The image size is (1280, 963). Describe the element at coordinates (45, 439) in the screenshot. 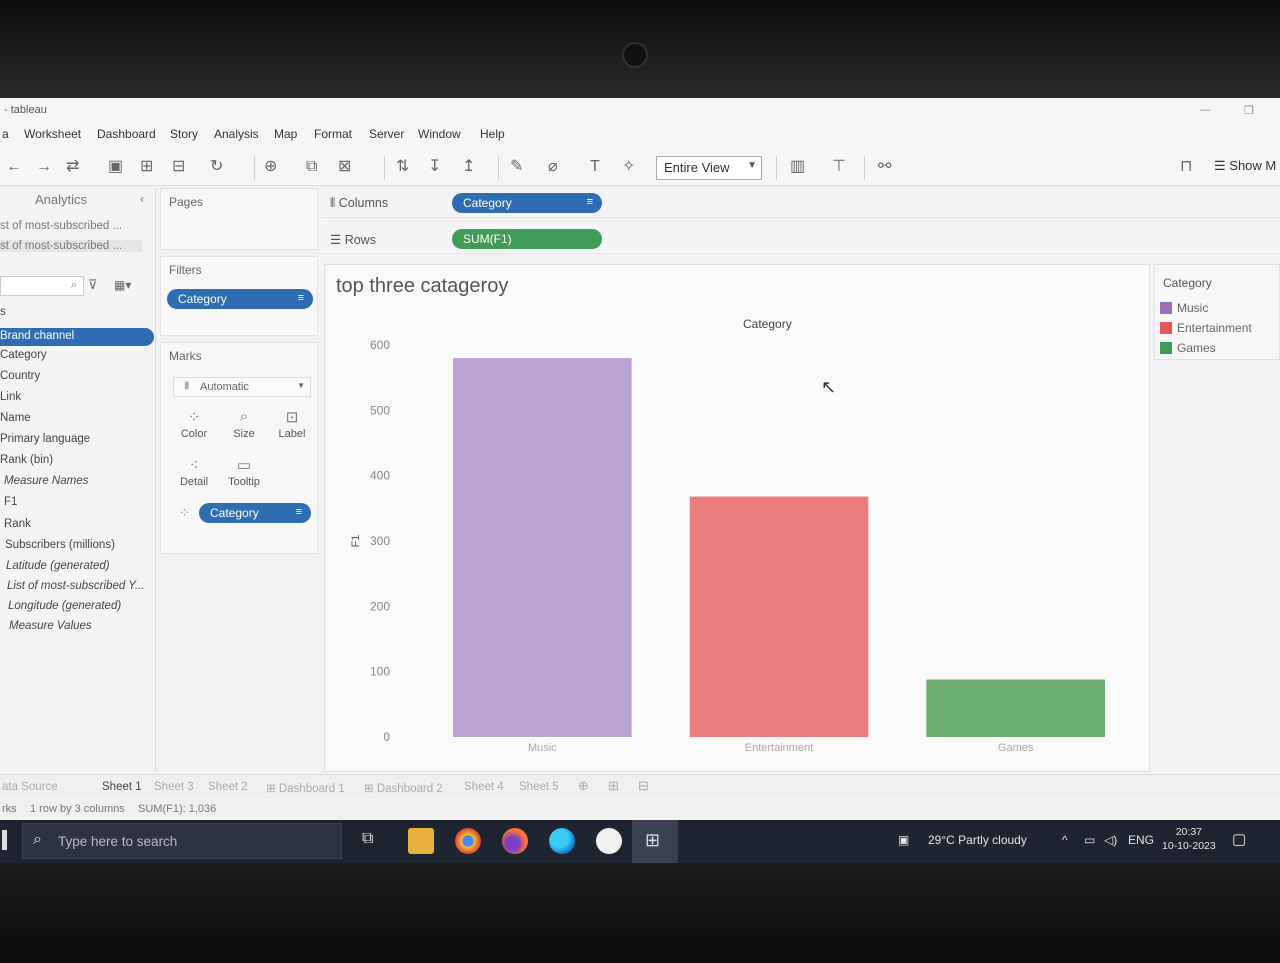

I see `field-primary-language: Primary language` at that location.